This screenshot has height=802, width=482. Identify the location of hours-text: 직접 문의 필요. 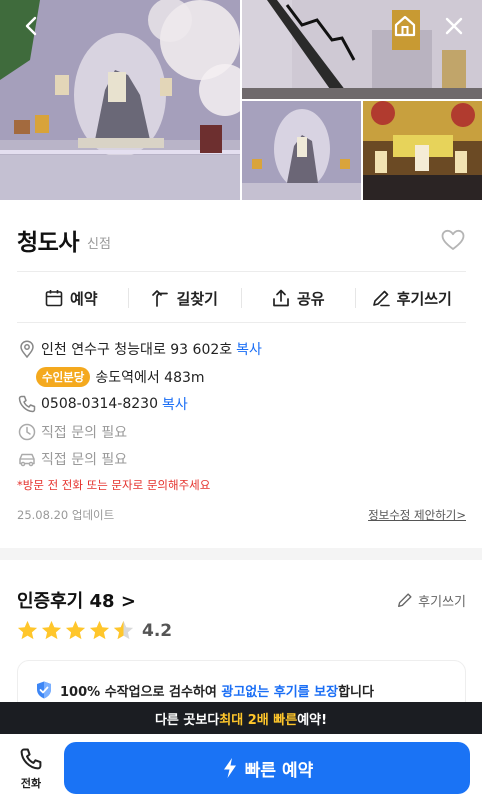
(84, 432).